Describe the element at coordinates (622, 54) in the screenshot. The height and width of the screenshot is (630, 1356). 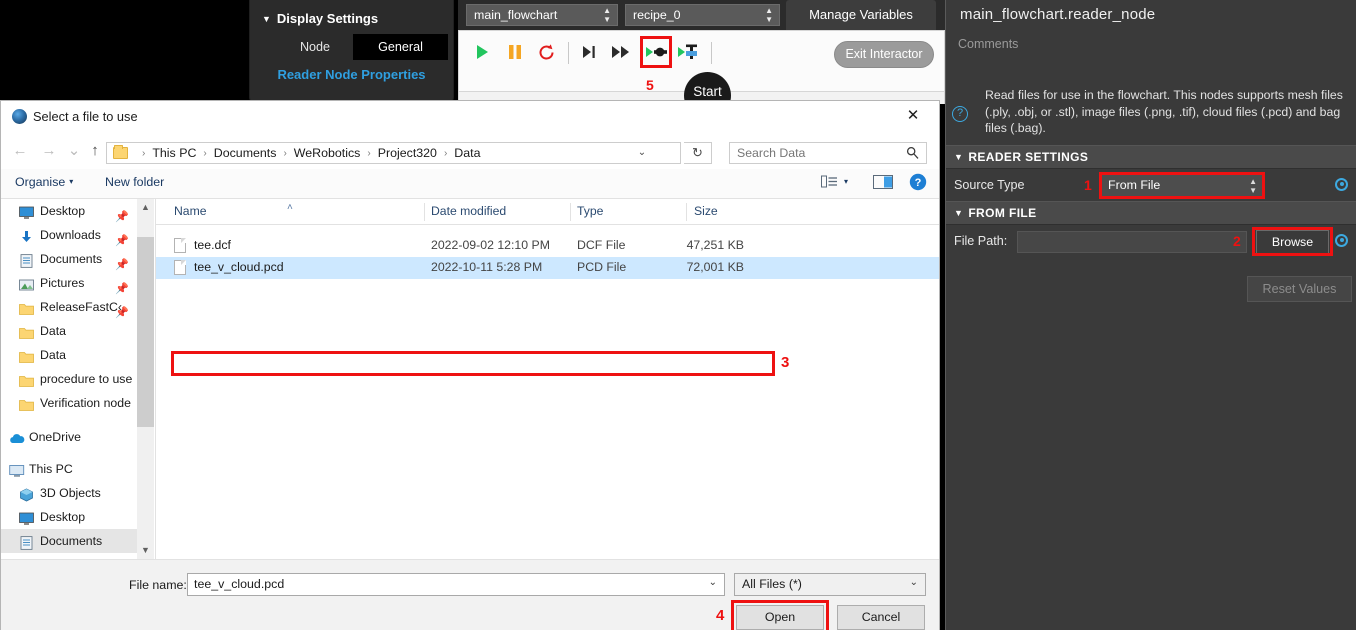
I see `fast-forward-icon` at that location.